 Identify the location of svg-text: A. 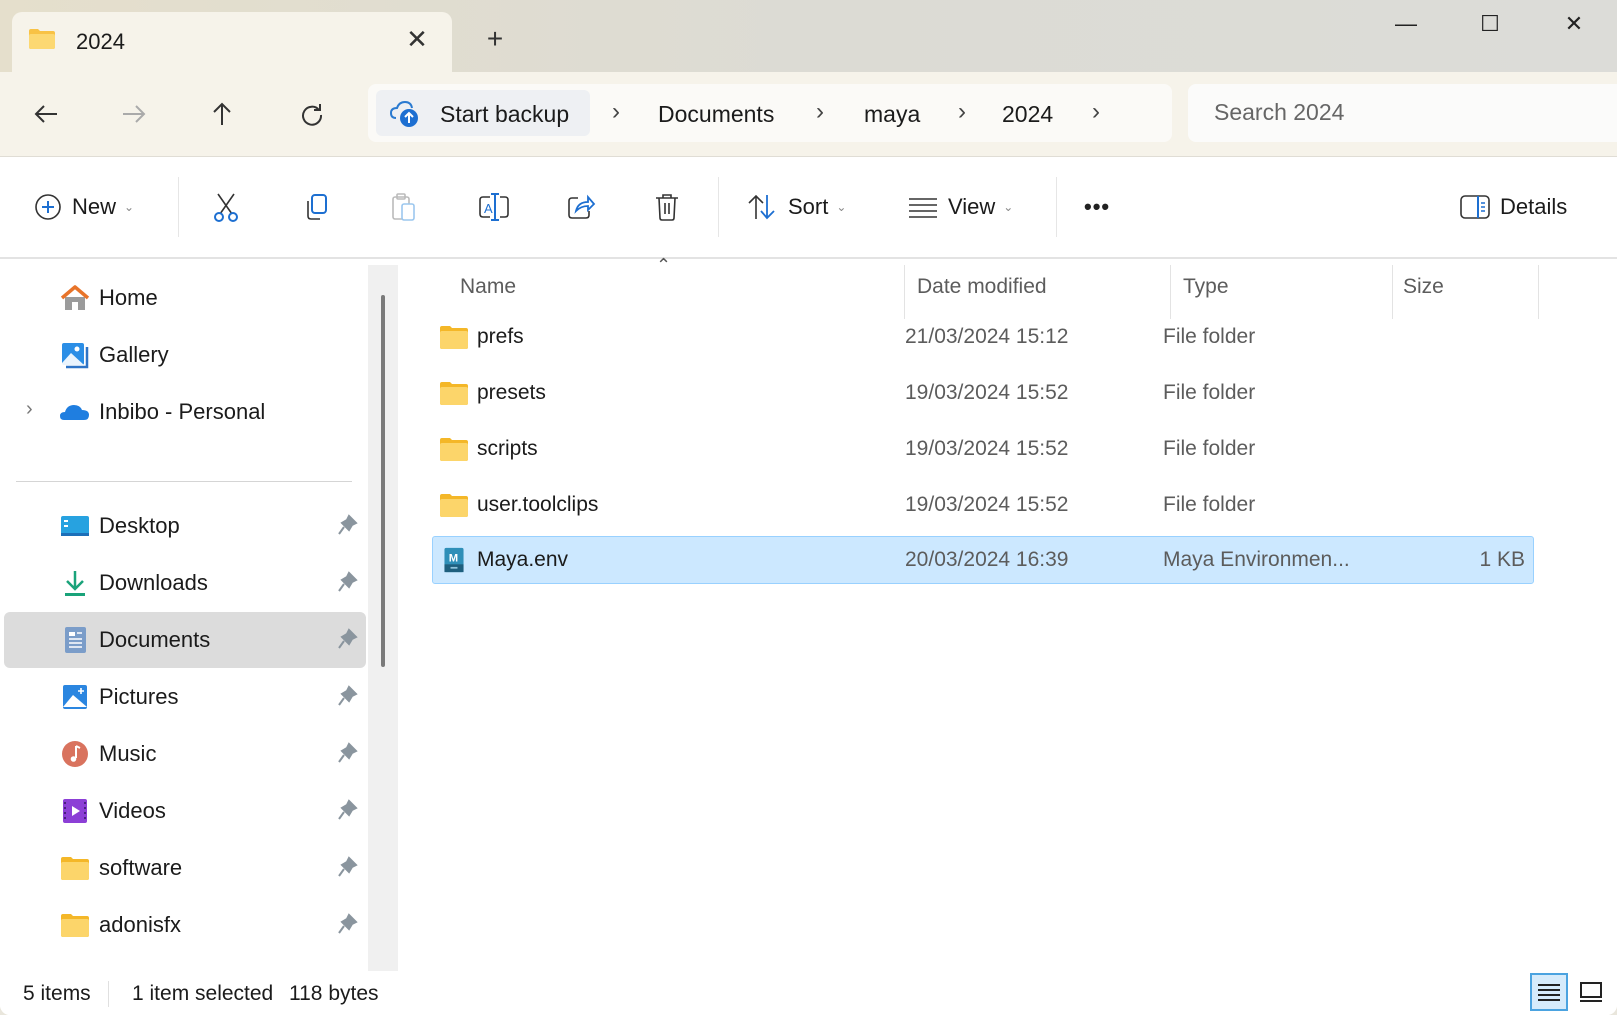
(488, 208).